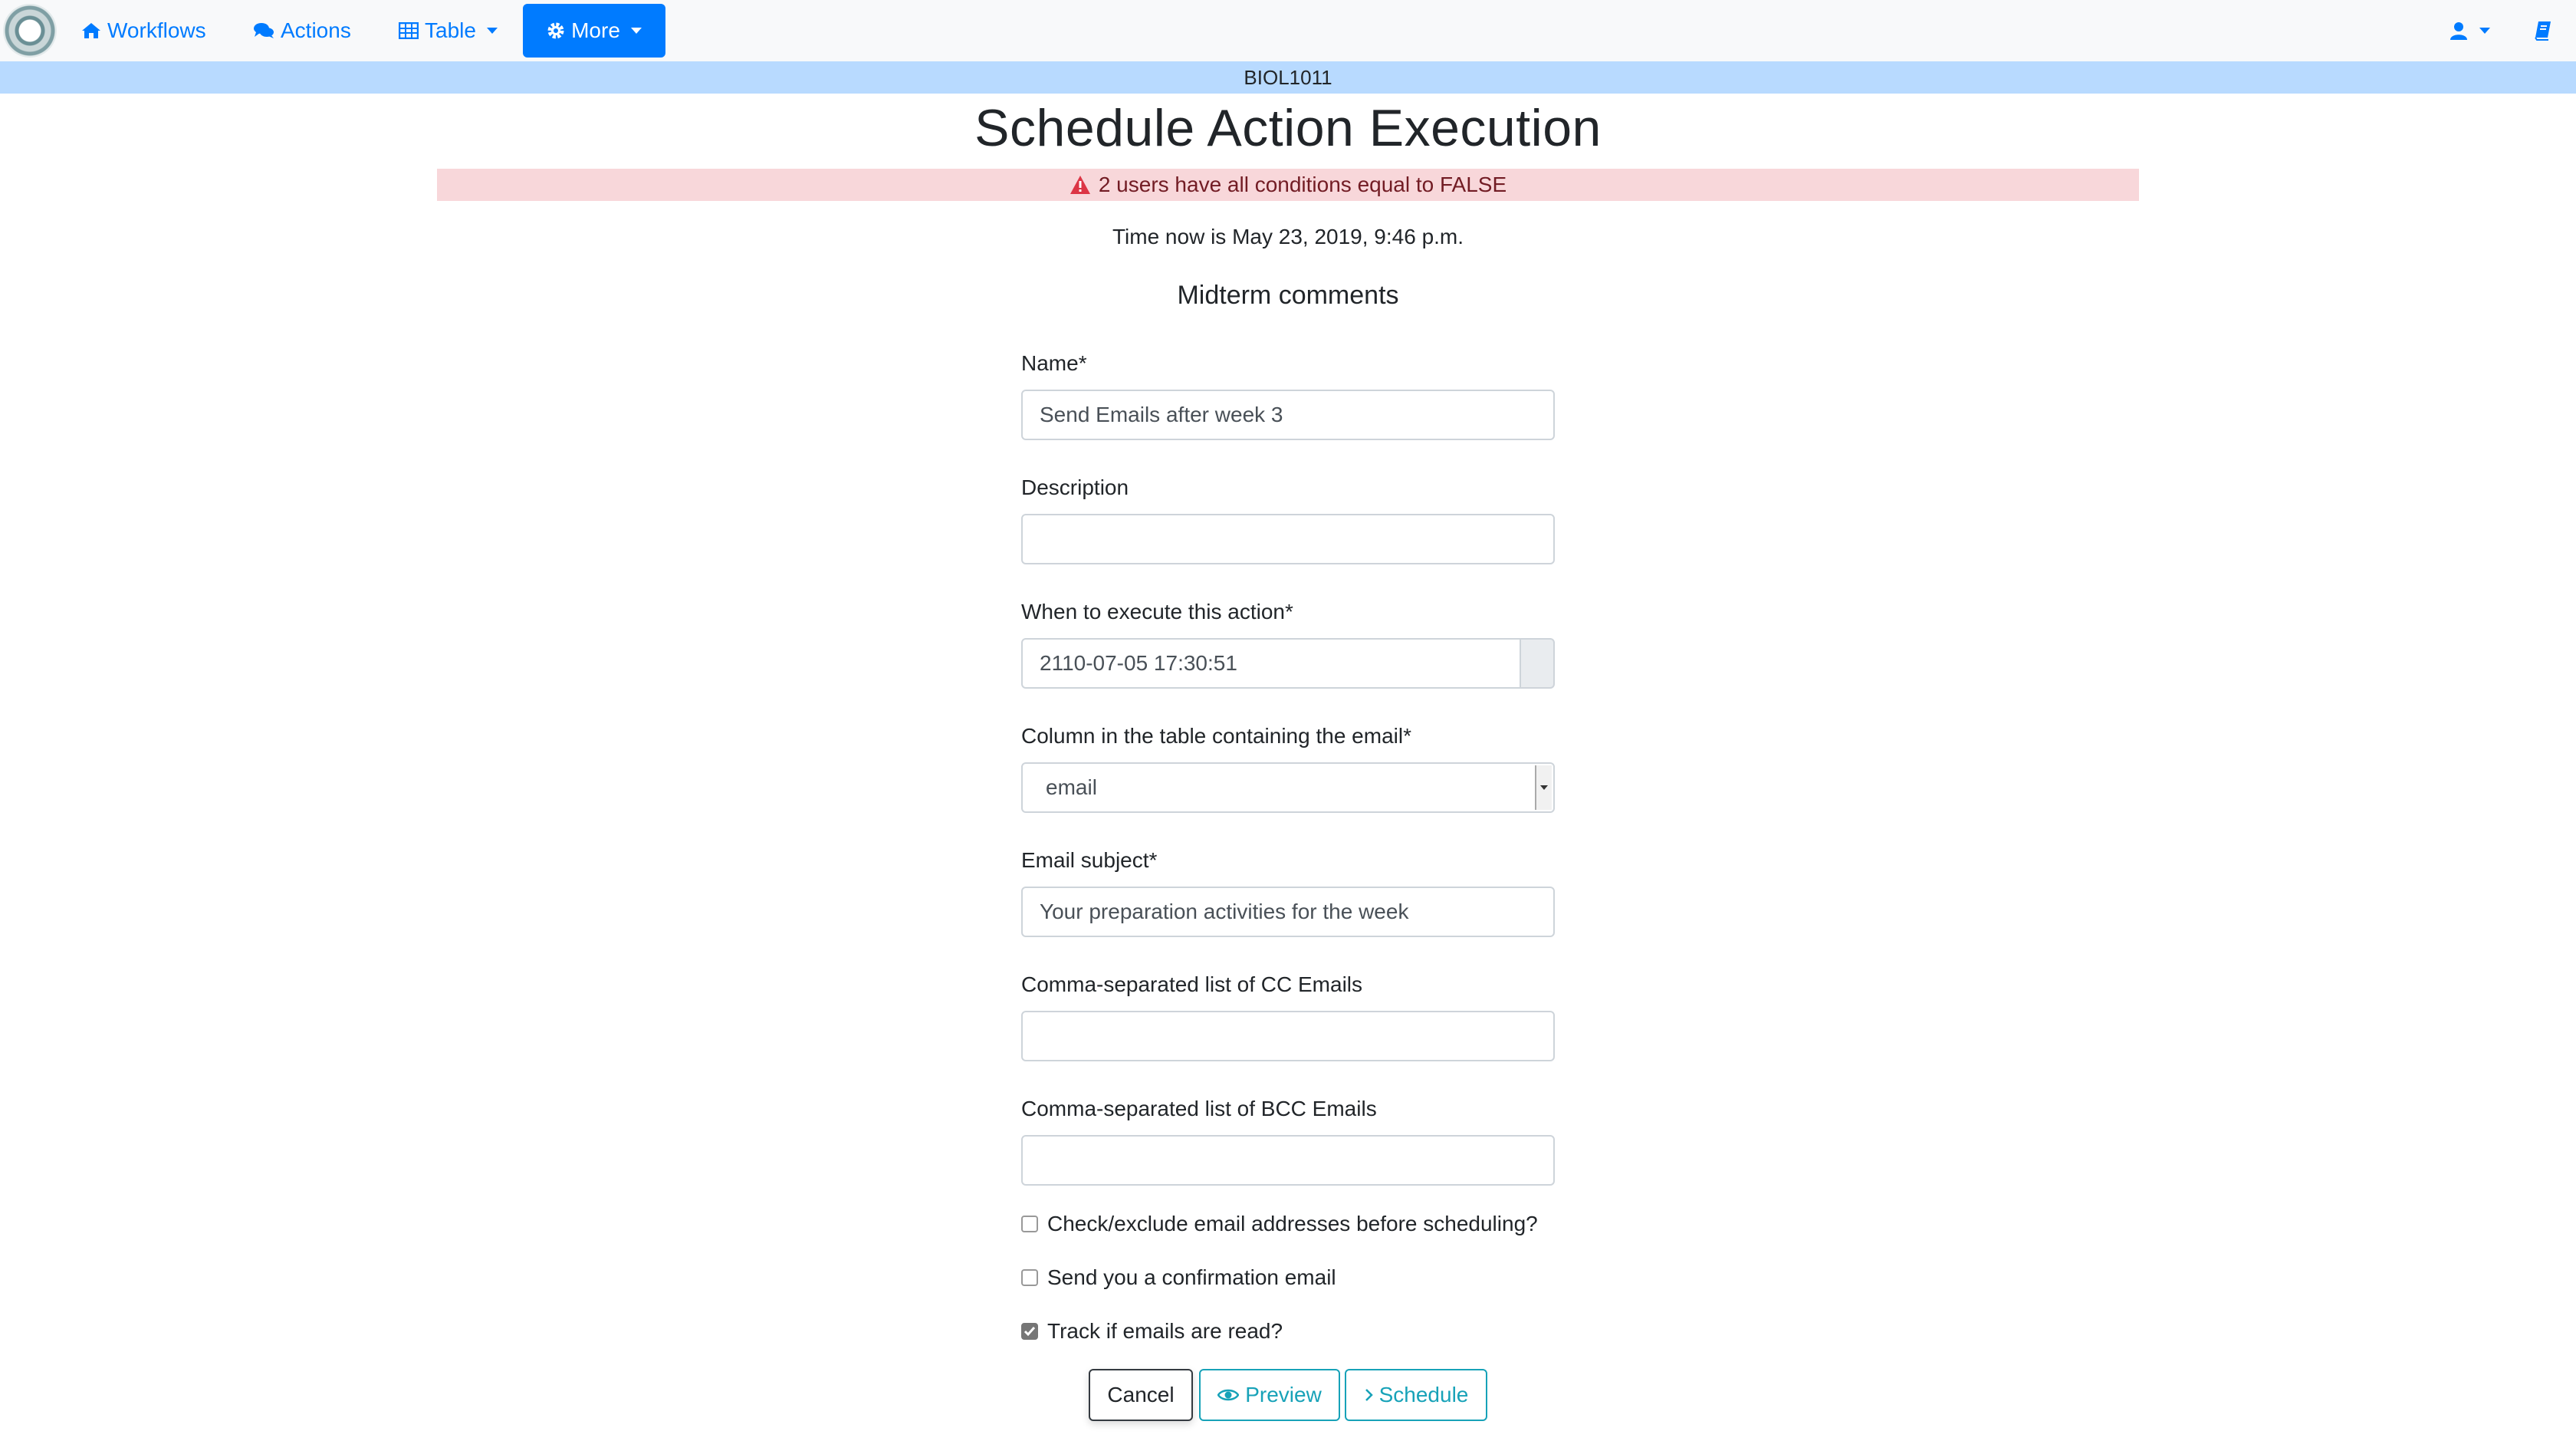  I want to click on schedule-button: Schedule, so click(1416, 1395).